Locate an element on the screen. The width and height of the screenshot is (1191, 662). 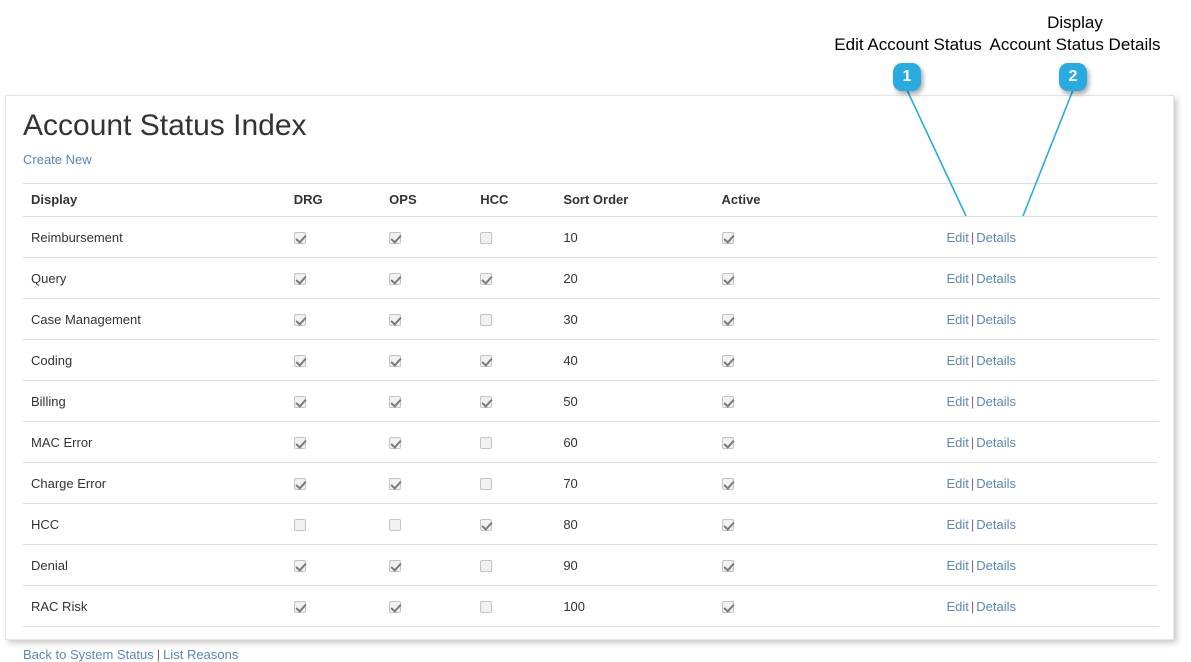
table-row: MAC Error 60 Edit | Details is located at coordinates (590, 442).